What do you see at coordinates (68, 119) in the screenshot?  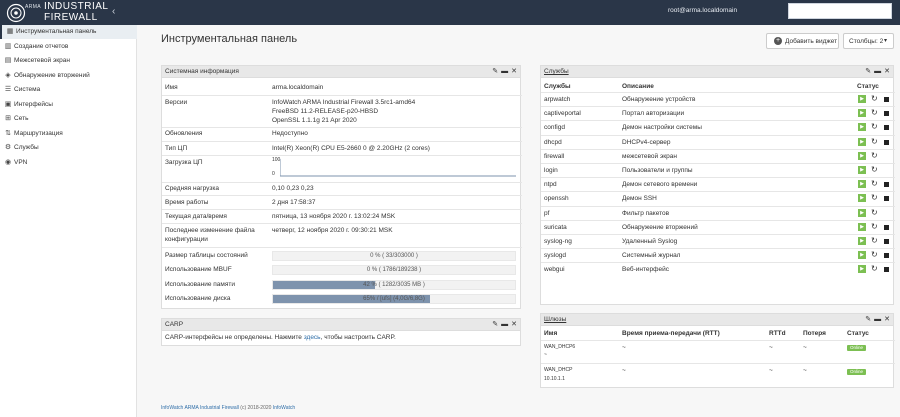 I see `sidebar-item-network: ⊞ Сеть` at bounding box center [68, 119].